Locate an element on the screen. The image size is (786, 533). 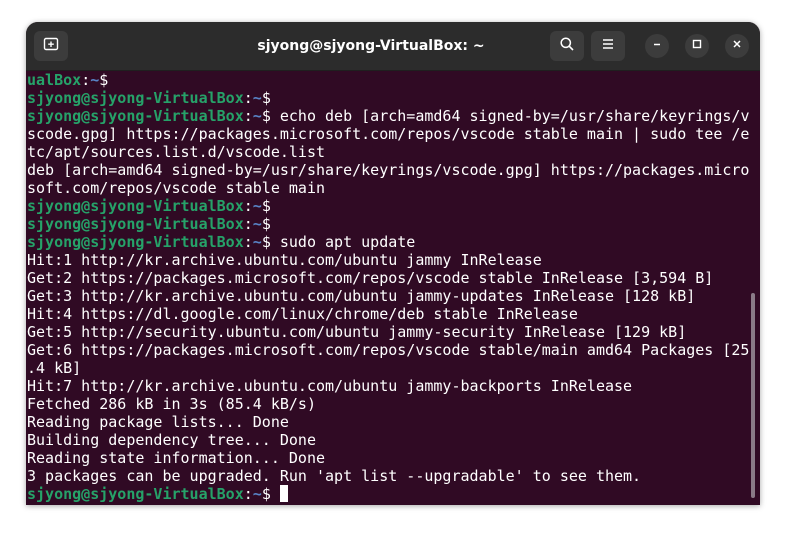
new-tab-icon is located at coordinates (51, 46).